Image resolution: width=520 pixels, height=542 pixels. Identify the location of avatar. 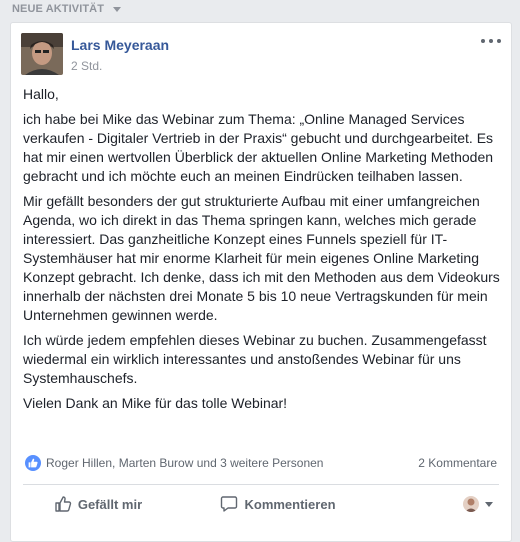
(42, 54).